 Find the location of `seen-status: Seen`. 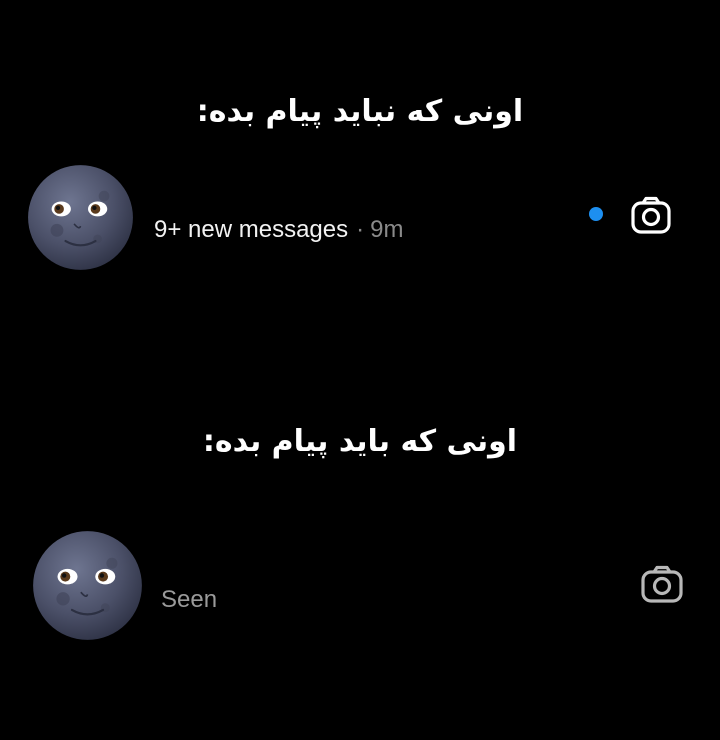

seen-status: Seen is located at coordinates (189, 599).